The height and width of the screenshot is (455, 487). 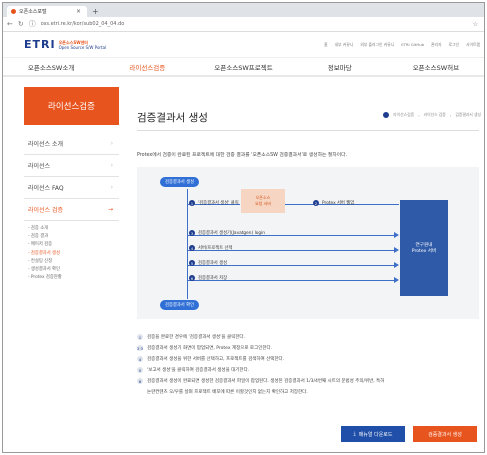 What do you see at coordinates (211, 359) in the screenshot?
I see `step-item: 4 검증결과서 생성을 위한 서버를 선택하고, 프로젝트를 검색하여 선택한다.` at bounding box center [211, 359].